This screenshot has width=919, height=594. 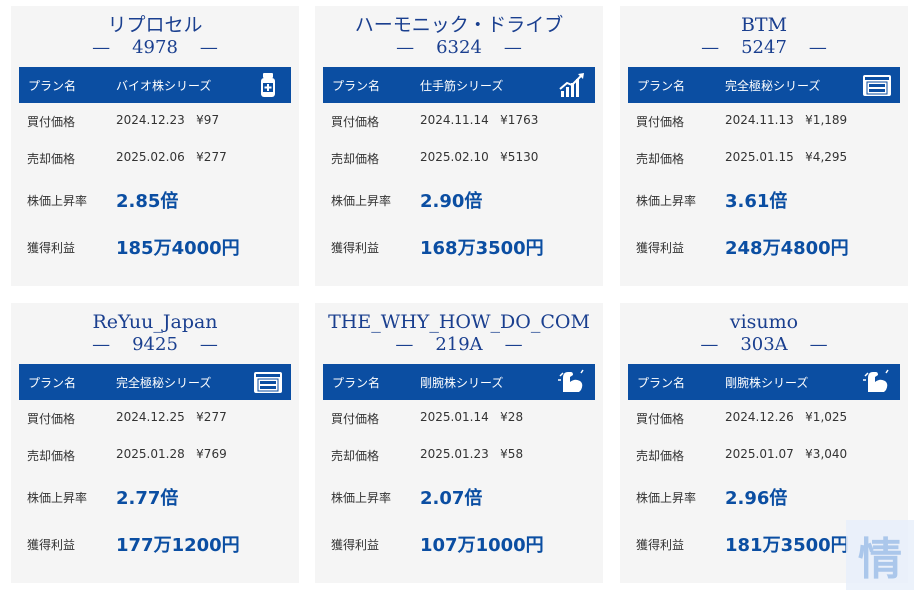 I want to click on sell-value: 2025.01.28 ¥769, so click(x=171, y=454).